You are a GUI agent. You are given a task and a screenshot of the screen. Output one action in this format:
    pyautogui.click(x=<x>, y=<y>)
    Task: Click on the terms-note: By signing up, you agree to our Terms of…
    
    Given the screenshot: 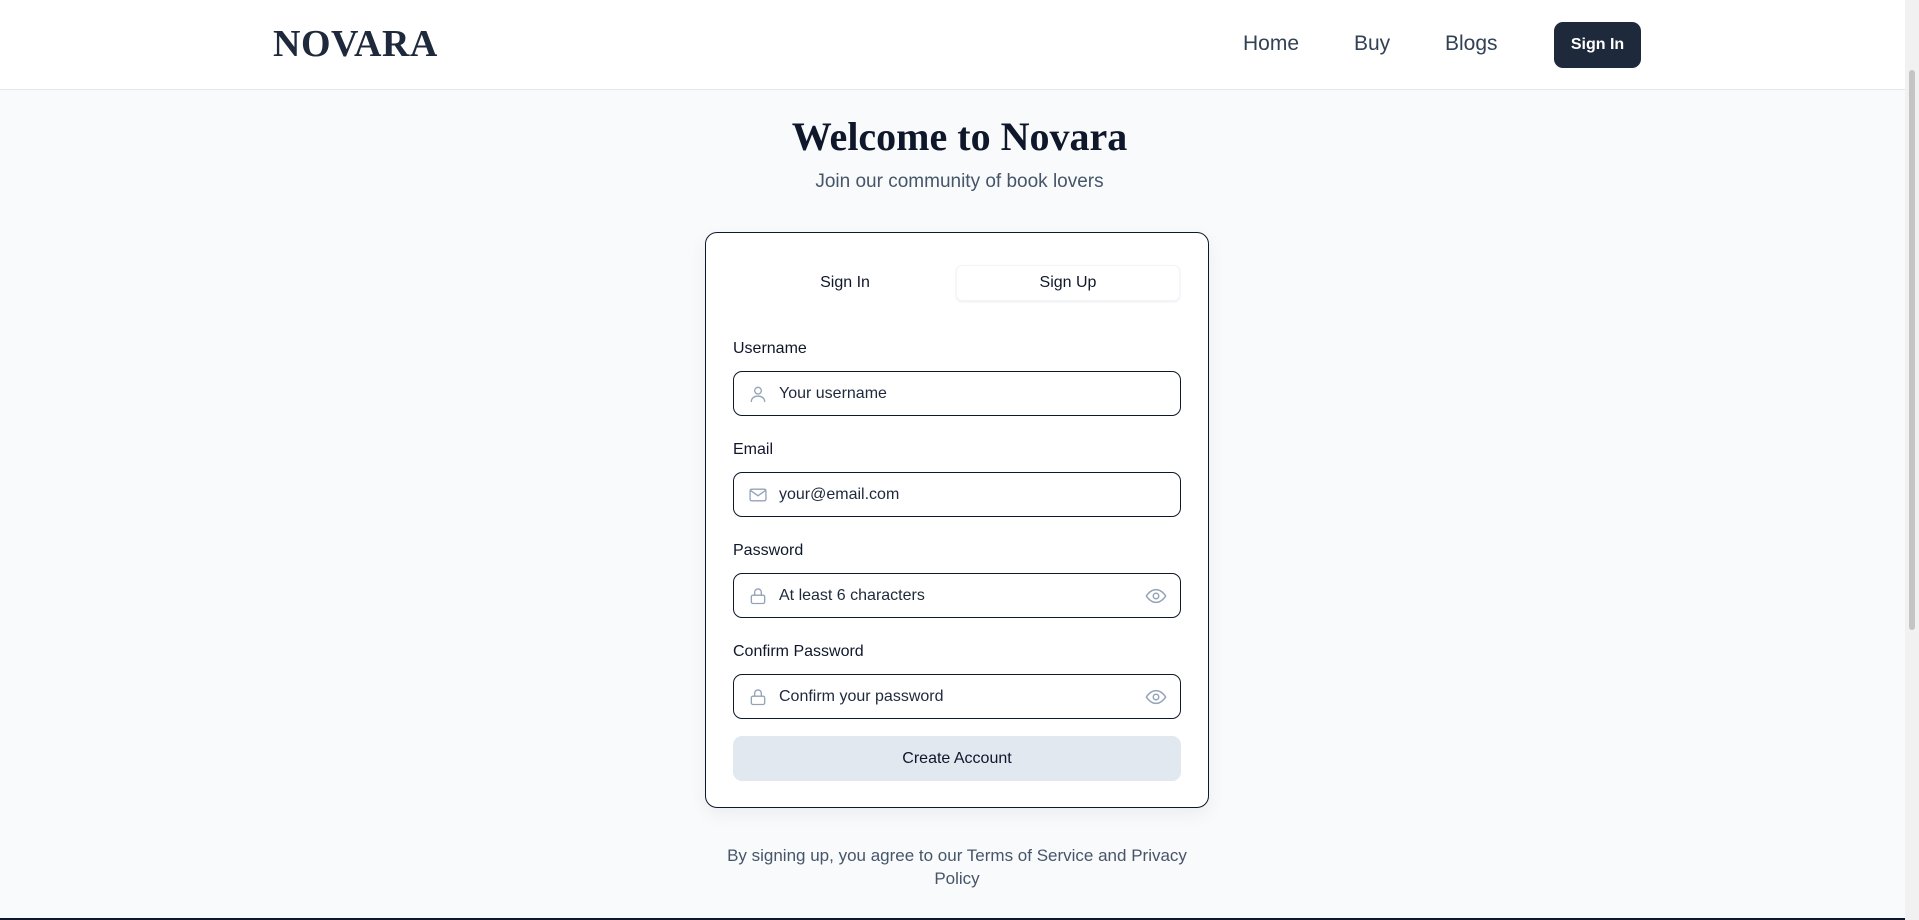 What is the action you would take?
    pyautogui.click(x=957, y=867)
    